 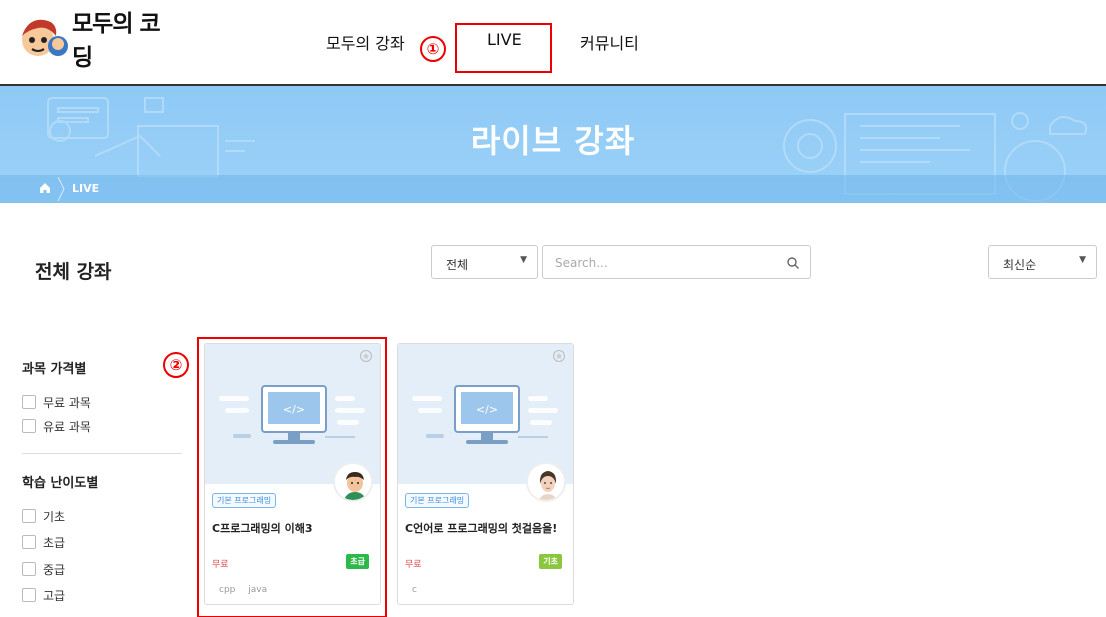 What do you see at coordinates (73, 272) in the screenshot?
I see `section-title: 전체 강좌` at bounding box center [73, 272].